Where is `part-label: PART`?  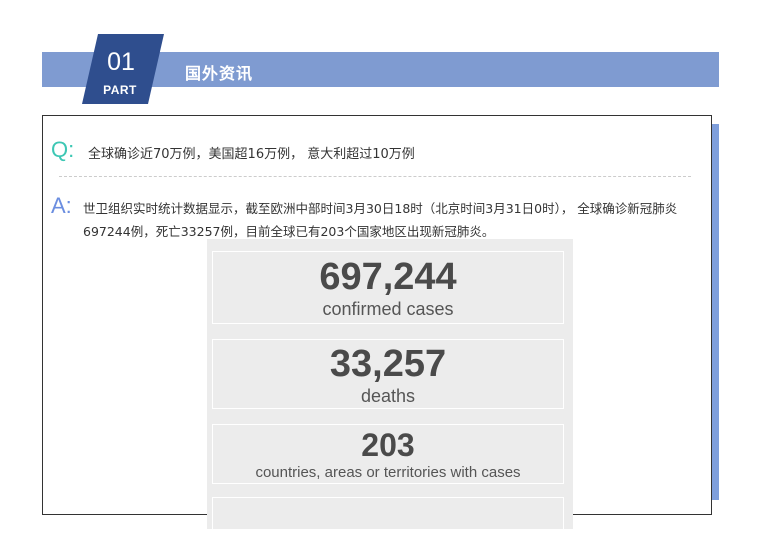 part-label: PART is located at coordinates (120, 90).